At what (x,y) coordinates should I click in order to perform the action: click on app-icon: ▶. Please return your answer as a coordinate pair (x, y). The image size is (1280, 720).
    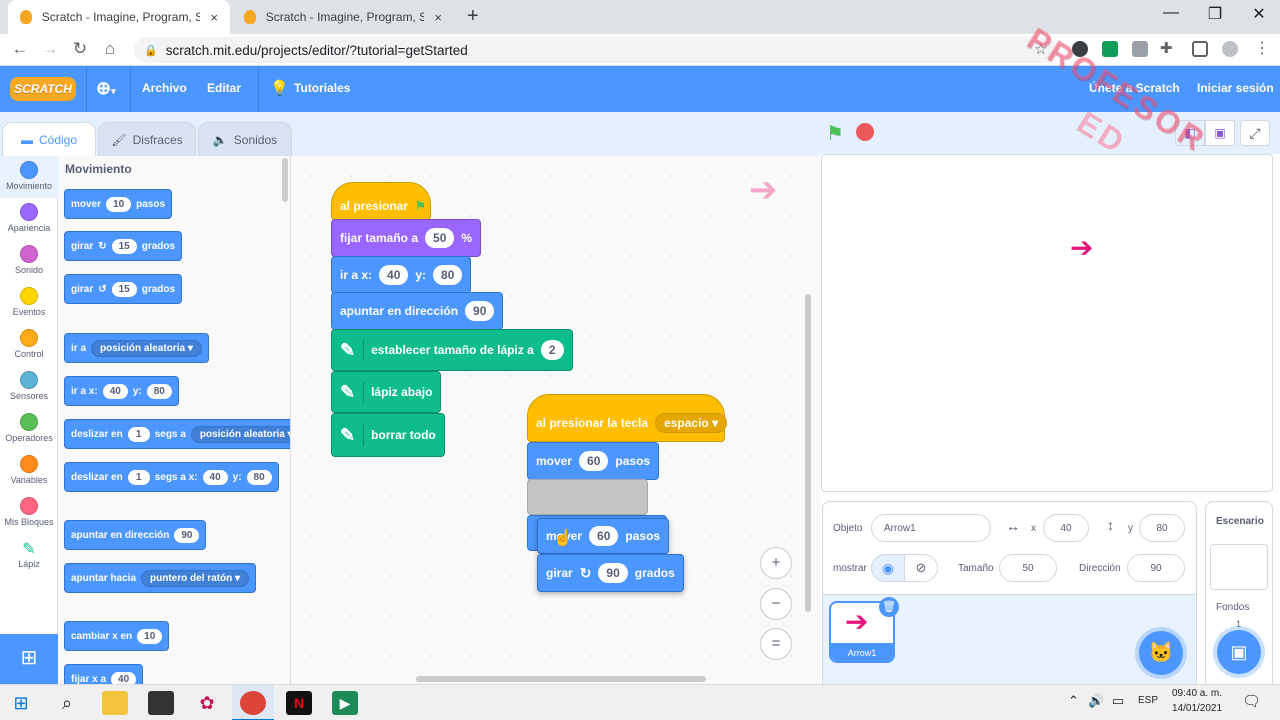
    Looking at the image, I should click on (345, 703).